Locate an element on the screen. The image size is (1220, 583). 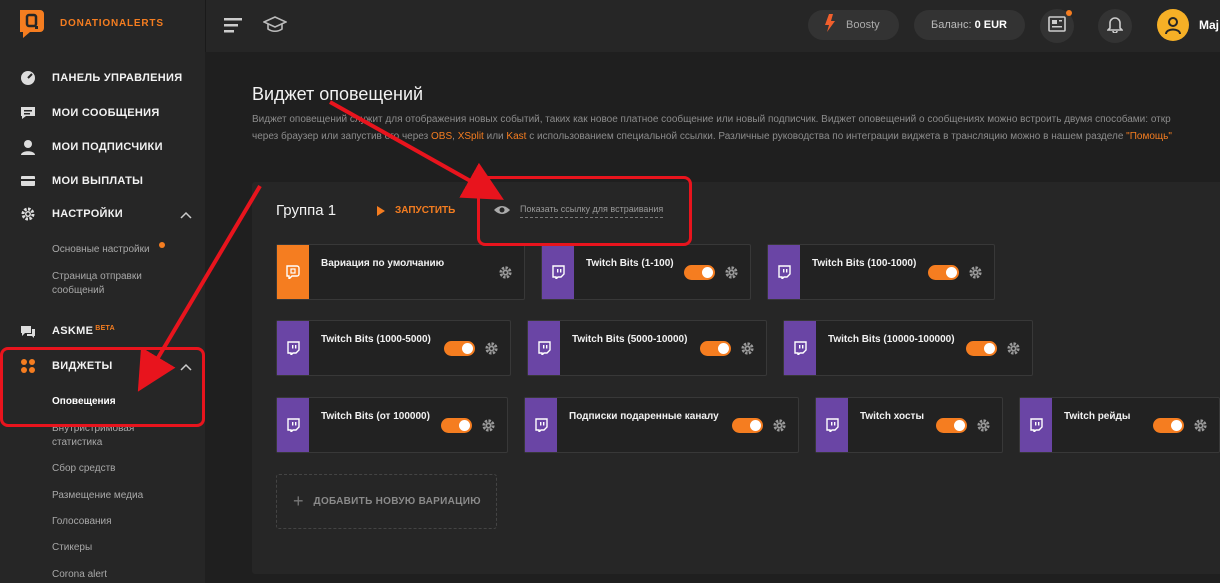
variation-name: Twitch рейды is located at coordinates (1097, 416).